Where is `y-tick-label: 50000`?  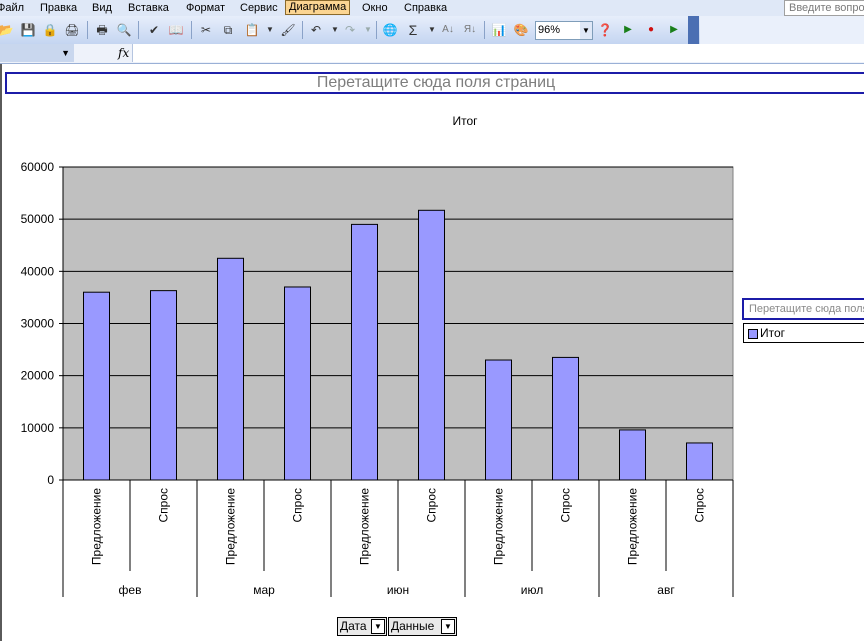
y-tick-label: 50000 is located at coordinates (38, 219).